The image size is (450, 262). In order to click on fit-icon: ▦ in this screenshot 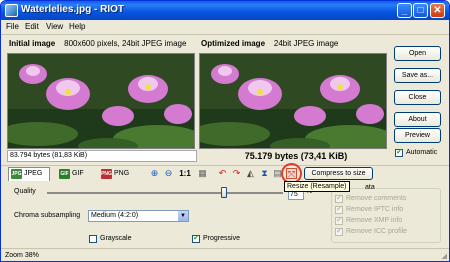, I will do `click(202, 173)`.